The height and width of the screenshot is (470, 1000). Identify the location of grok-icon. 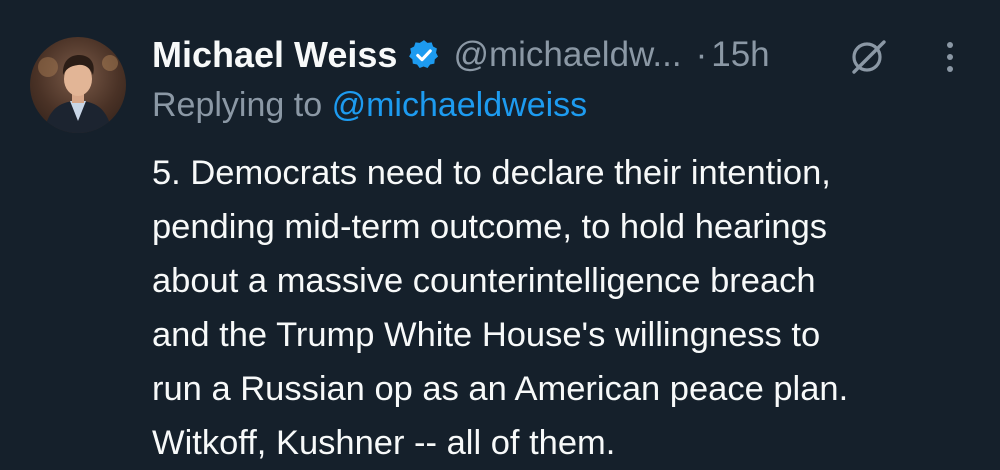
(868, 56).